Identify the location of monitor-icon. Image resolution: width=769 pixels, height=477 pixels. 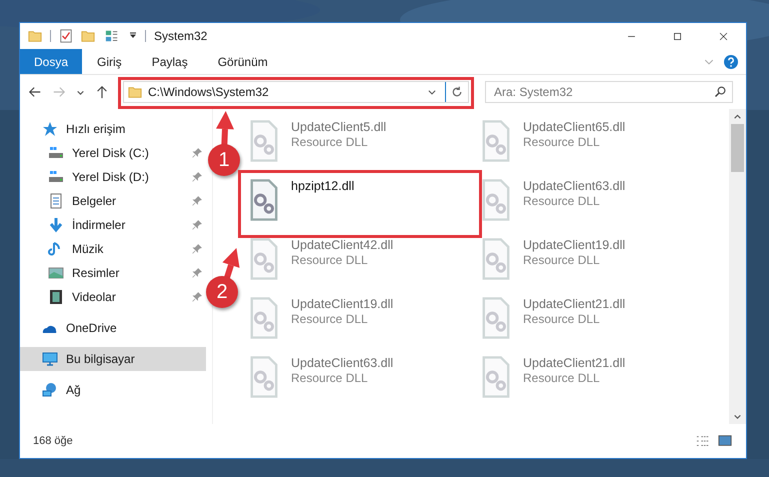
(50, 359).